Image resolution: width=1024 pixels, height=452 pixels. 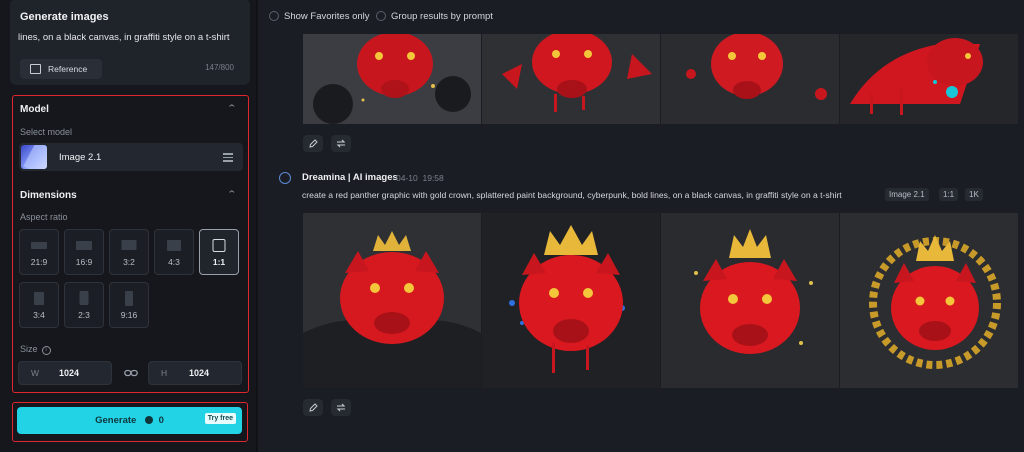 I want to click on ratio-label: 9:16, so click(x=129, y=315).